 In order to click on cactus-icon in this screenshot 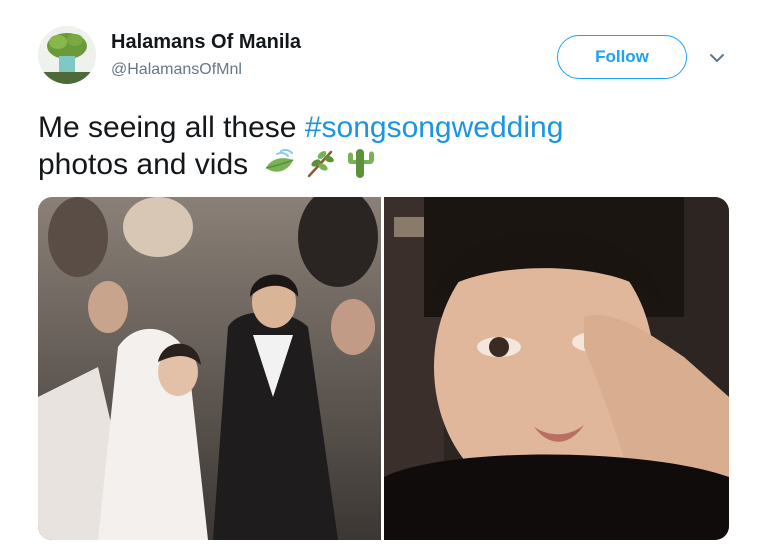, I will do `click(360, 163)`.